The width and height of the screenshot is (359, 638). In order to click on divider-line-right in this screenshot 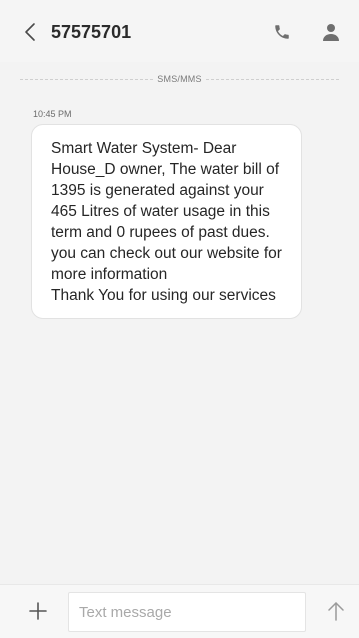, I will do `click(272, 79)`.